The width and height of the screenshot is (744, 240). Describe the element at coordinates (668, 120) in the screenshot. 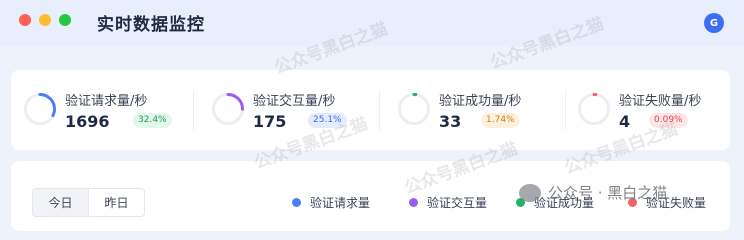

I see `percent-badge: 0.09%` at that location.